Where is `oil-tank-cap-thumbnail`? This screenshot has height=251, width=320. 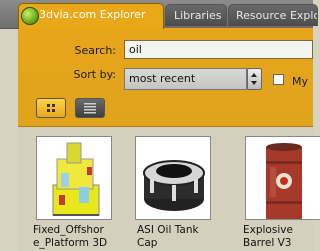 oil-tank-cap-thumbnail is located at coordinates (174, 185).